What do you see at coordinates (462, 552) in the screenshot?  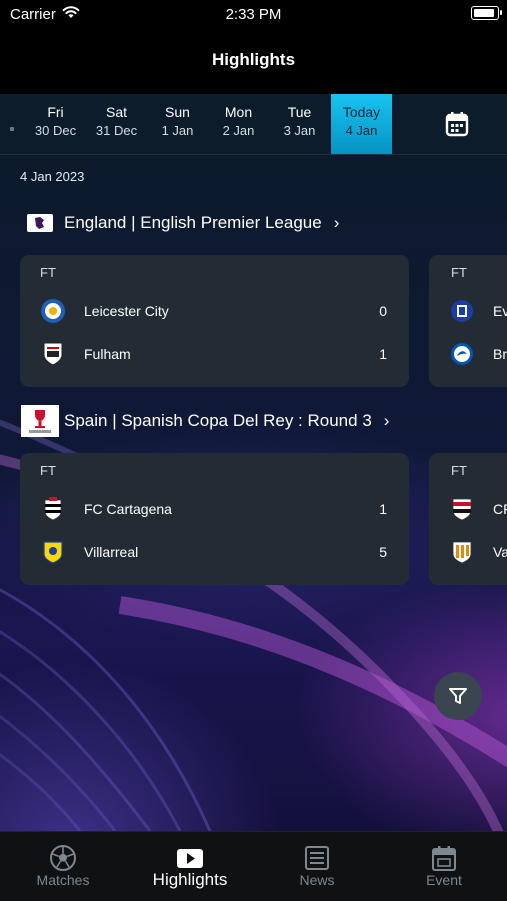 I see `valencia-crest-icon` at bounding box center [462, 552].